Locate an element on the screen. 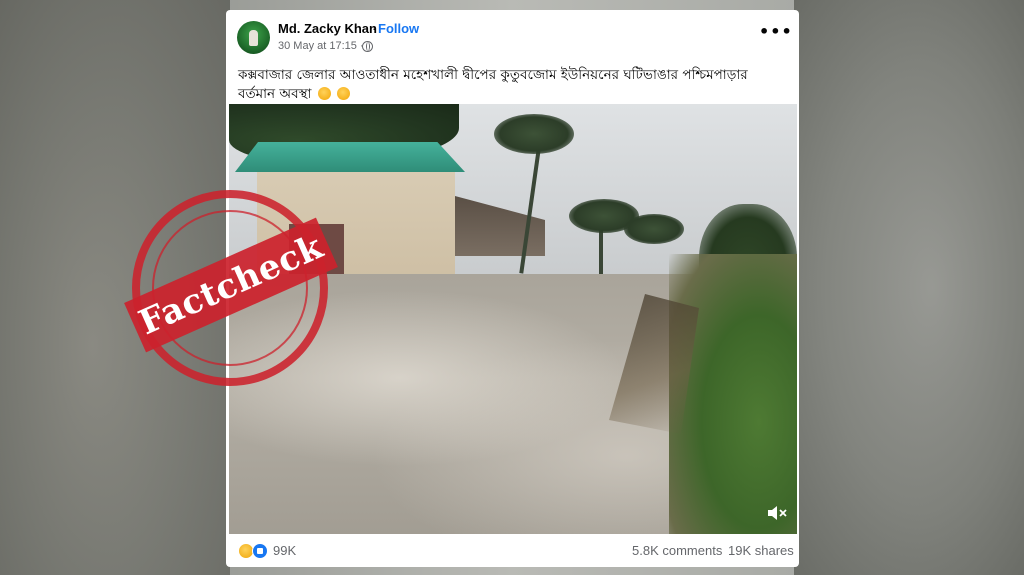 The width and height of the screenshot is (1024, 575). factcheck-stamp: Factcheck is located at coordinates (231, 288).